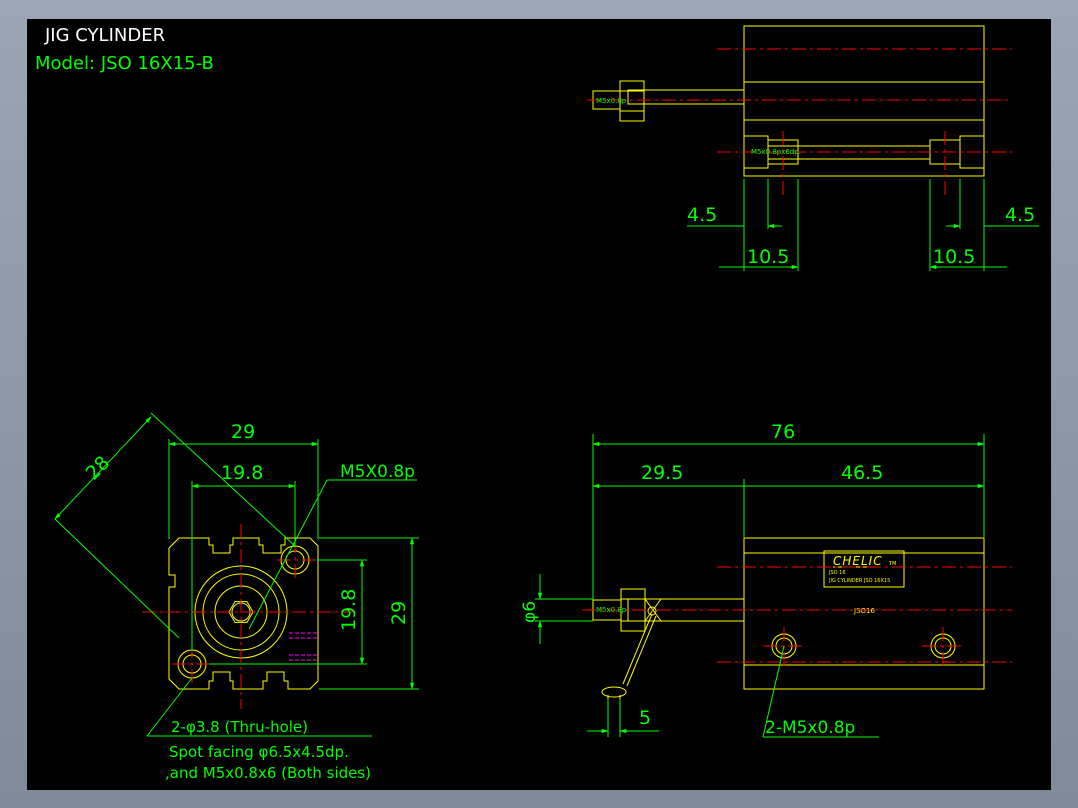  What do you see at coordinates (859, 581) in the screenshot?
I see `plate-line-2: JIG CYLINDER JSO 16X15` at bounding box center [859, 581].